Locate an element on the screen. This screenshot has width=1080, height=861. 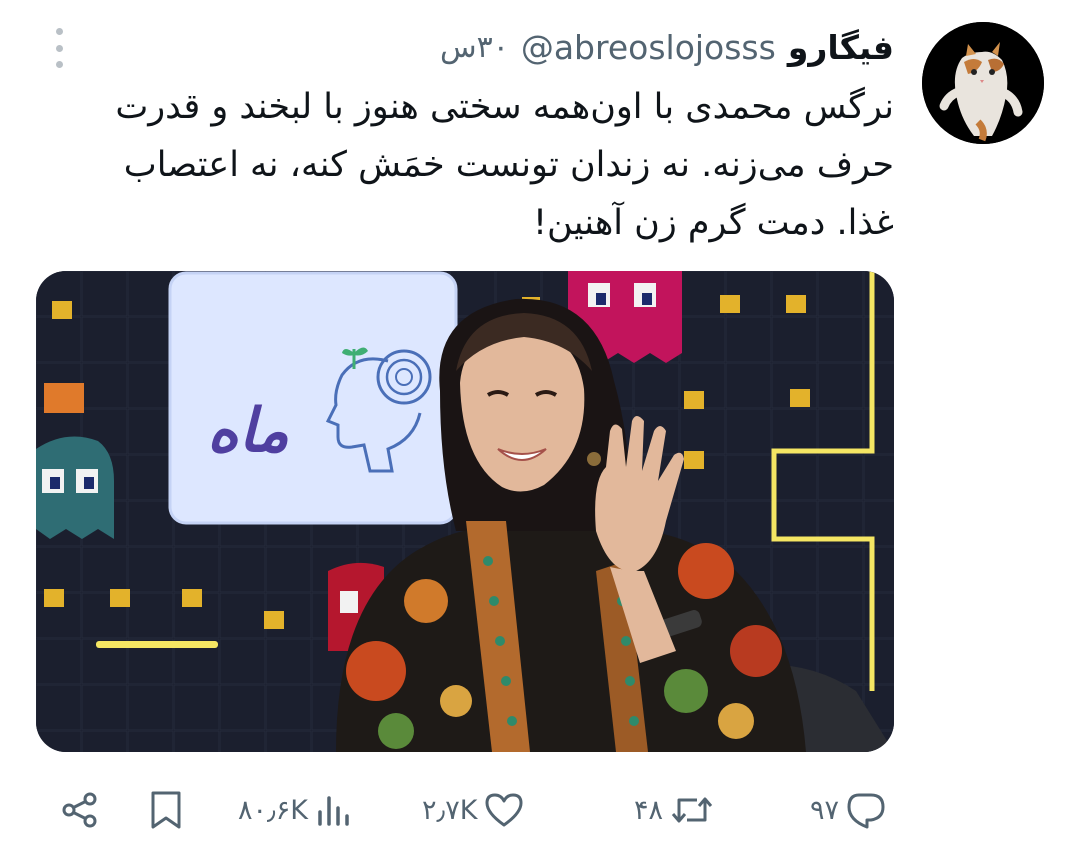
teal-ghost-graphic is located at coordinates (75, 487).